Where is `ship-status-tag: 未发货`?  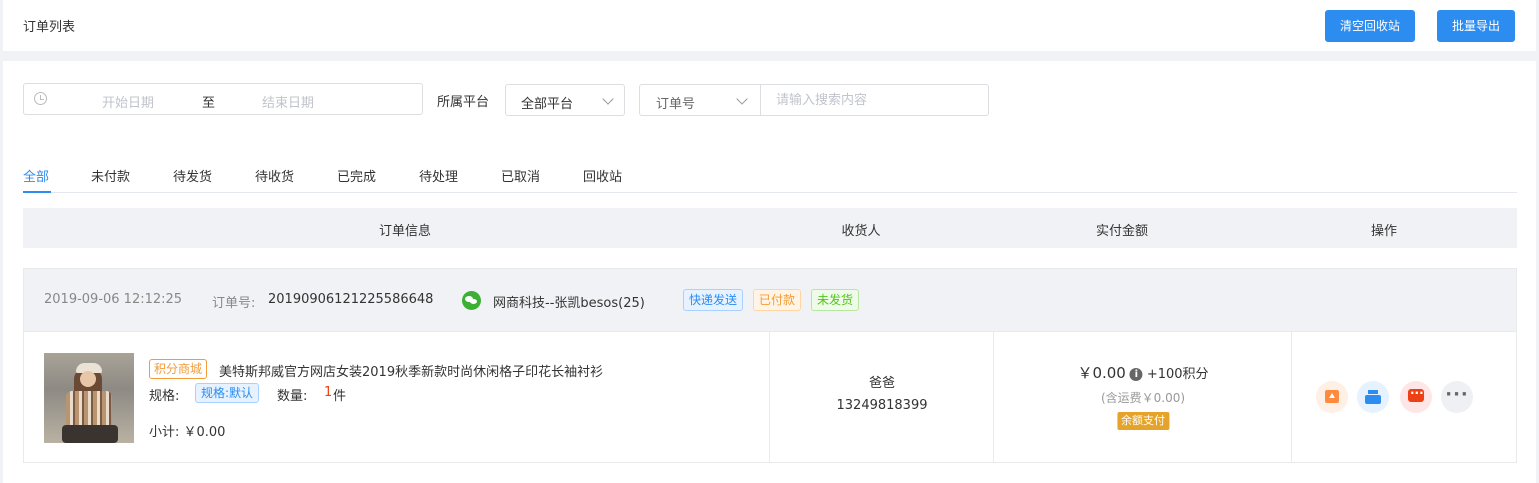 ship-status-tag: 未发货 is located at coordinates (835, 300).